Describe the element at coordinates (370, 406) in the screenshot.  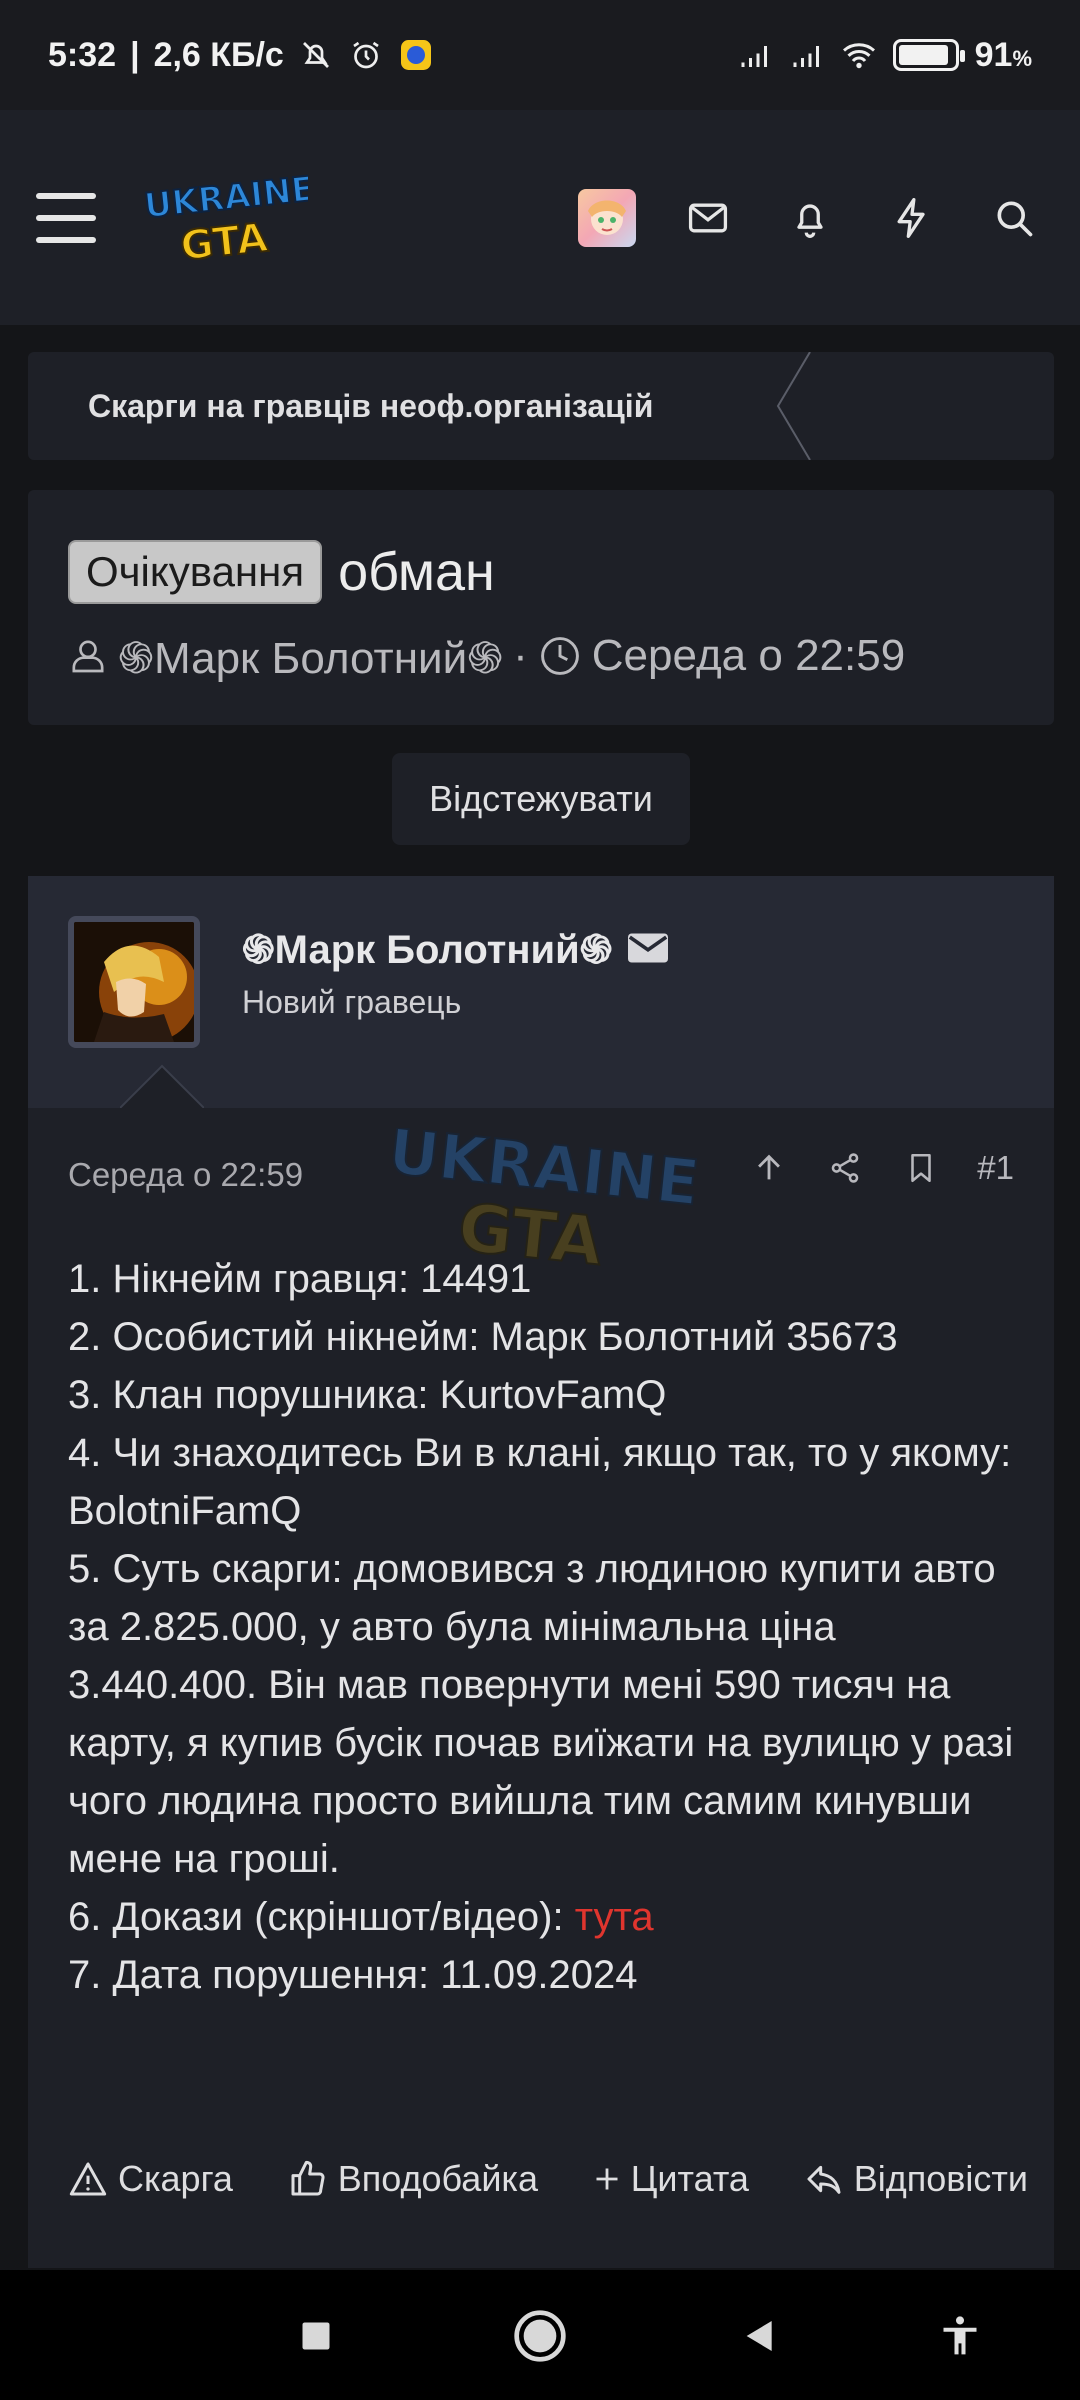
I see `breadcrumb-label: Скарги на гравців неоф.організацій` at that location.